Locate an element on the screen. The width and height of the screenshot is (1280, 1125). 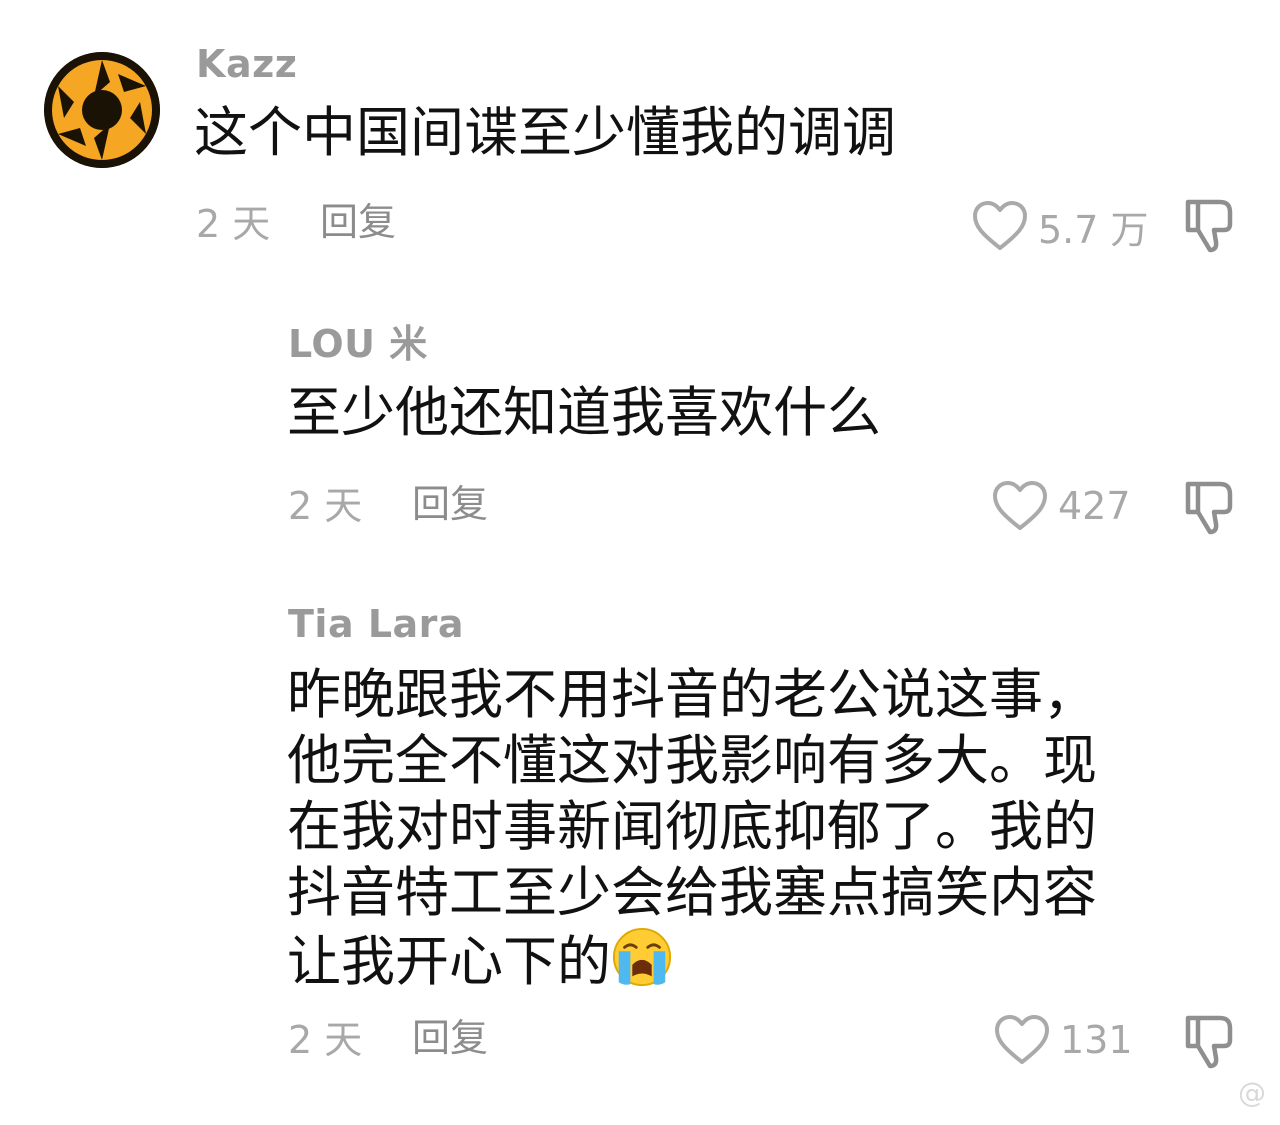
comment-text: 至少他还知道我喜欢什么 is located at coordinates (584, 413).